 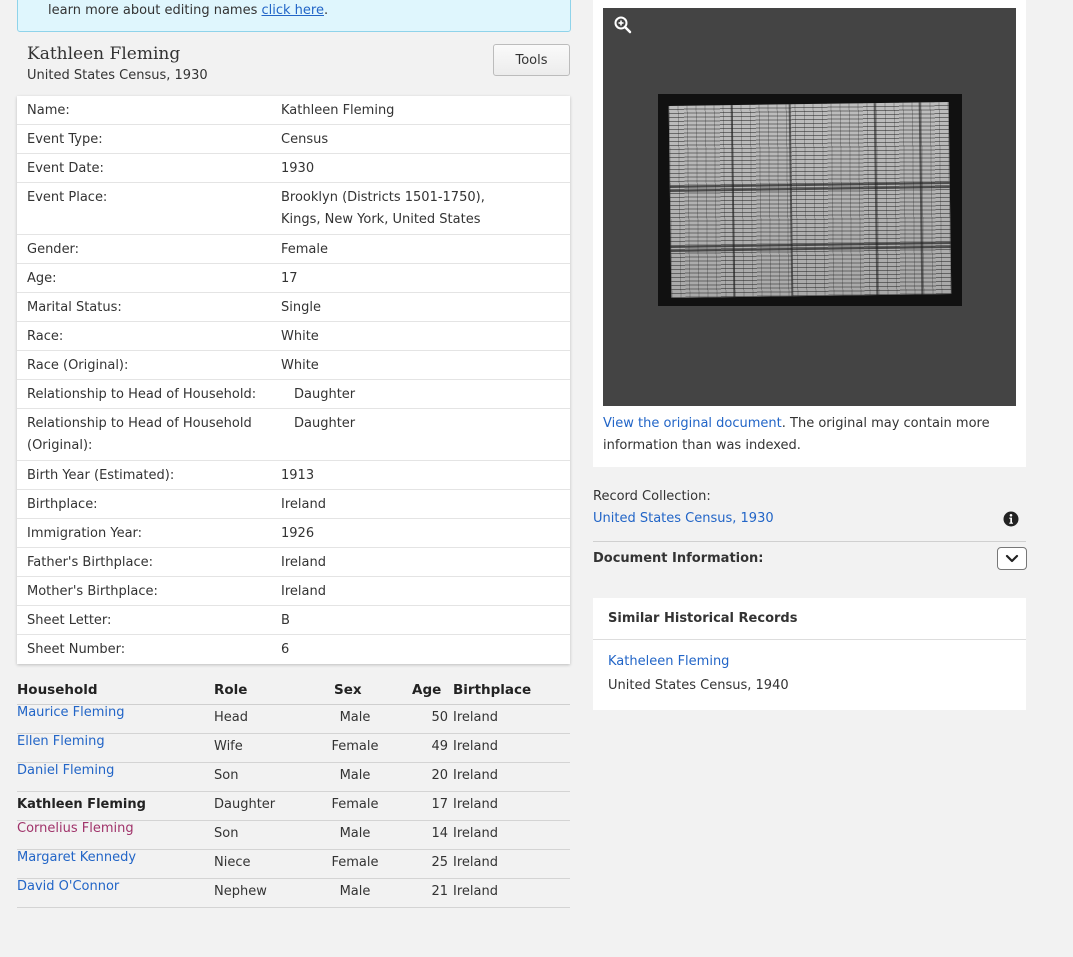 I want to click on detail-row: Father's Birthplace: Ireland, so click(x=293, y=562).